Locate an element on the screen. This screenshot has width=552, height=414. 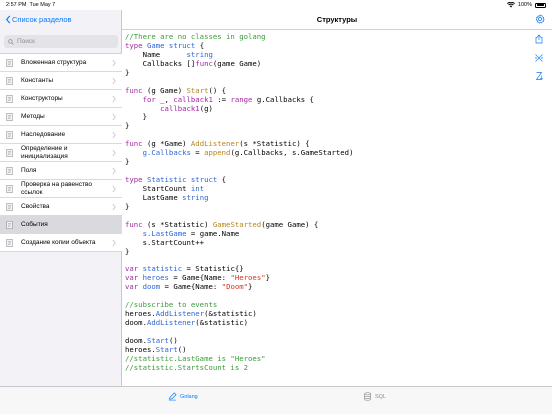
code-token: (s *Statistic) { is located at coordinates (274, 144).